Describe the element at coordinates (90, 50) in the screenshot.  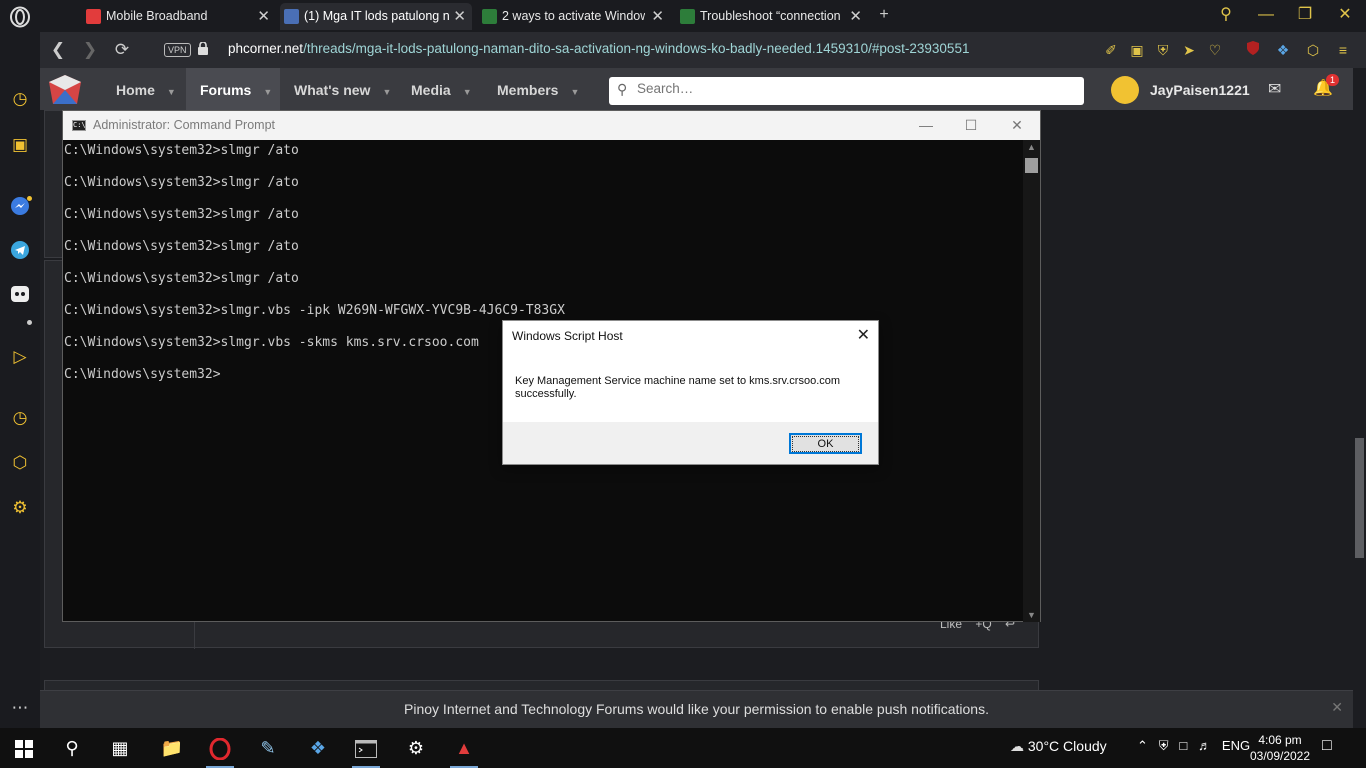
I see `forward-arrow-icon: ❯` at that location.